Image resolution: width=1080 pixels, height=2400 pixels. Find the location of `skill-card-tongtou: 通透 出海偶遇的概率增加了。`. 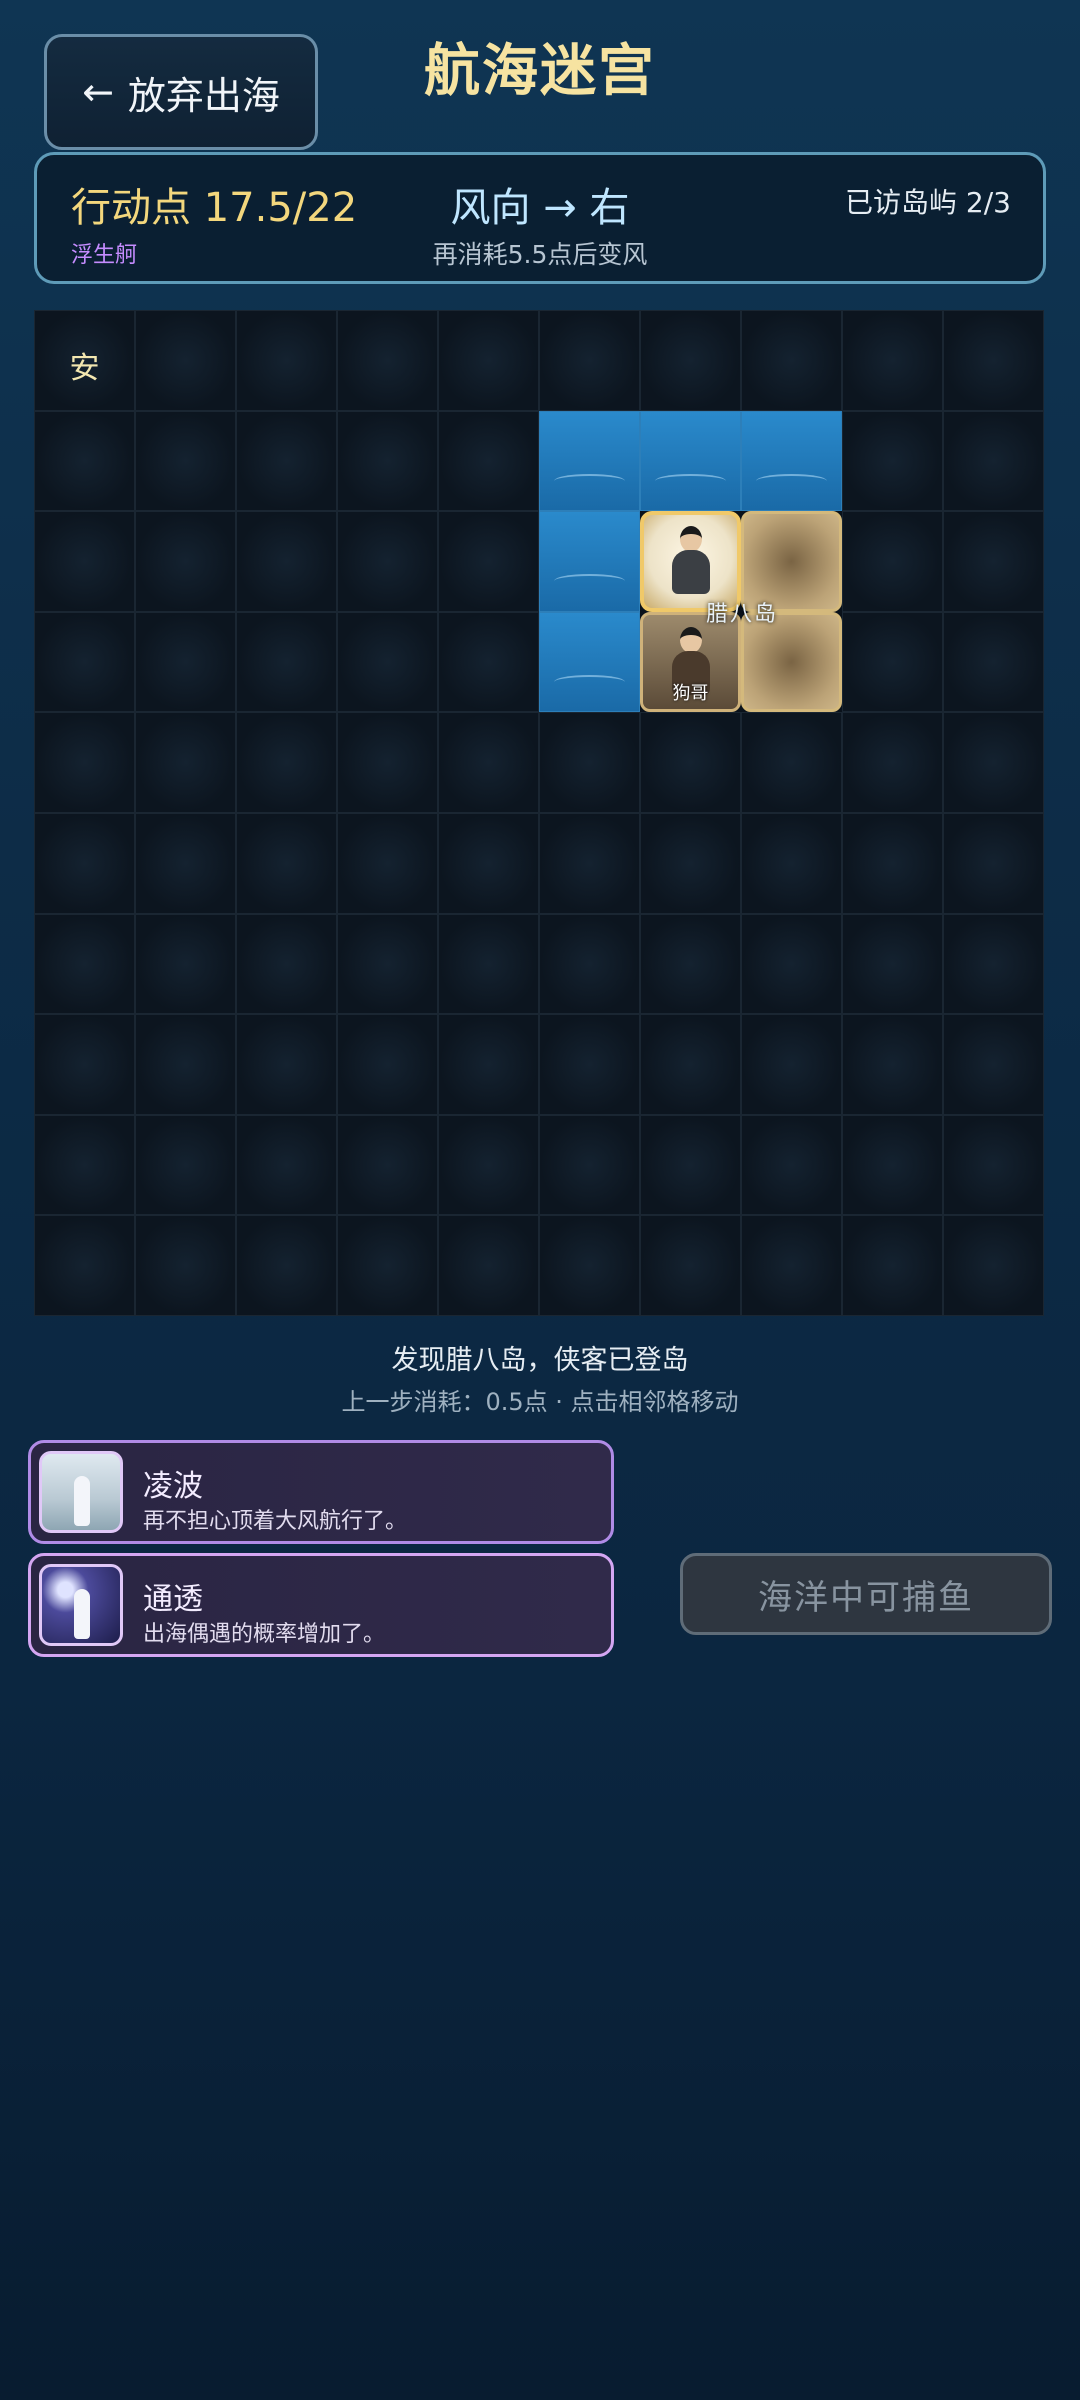

skill-card-tongtou: 通透 出海偶遇的概率增加了。 is located at coordinates (321, 1605).